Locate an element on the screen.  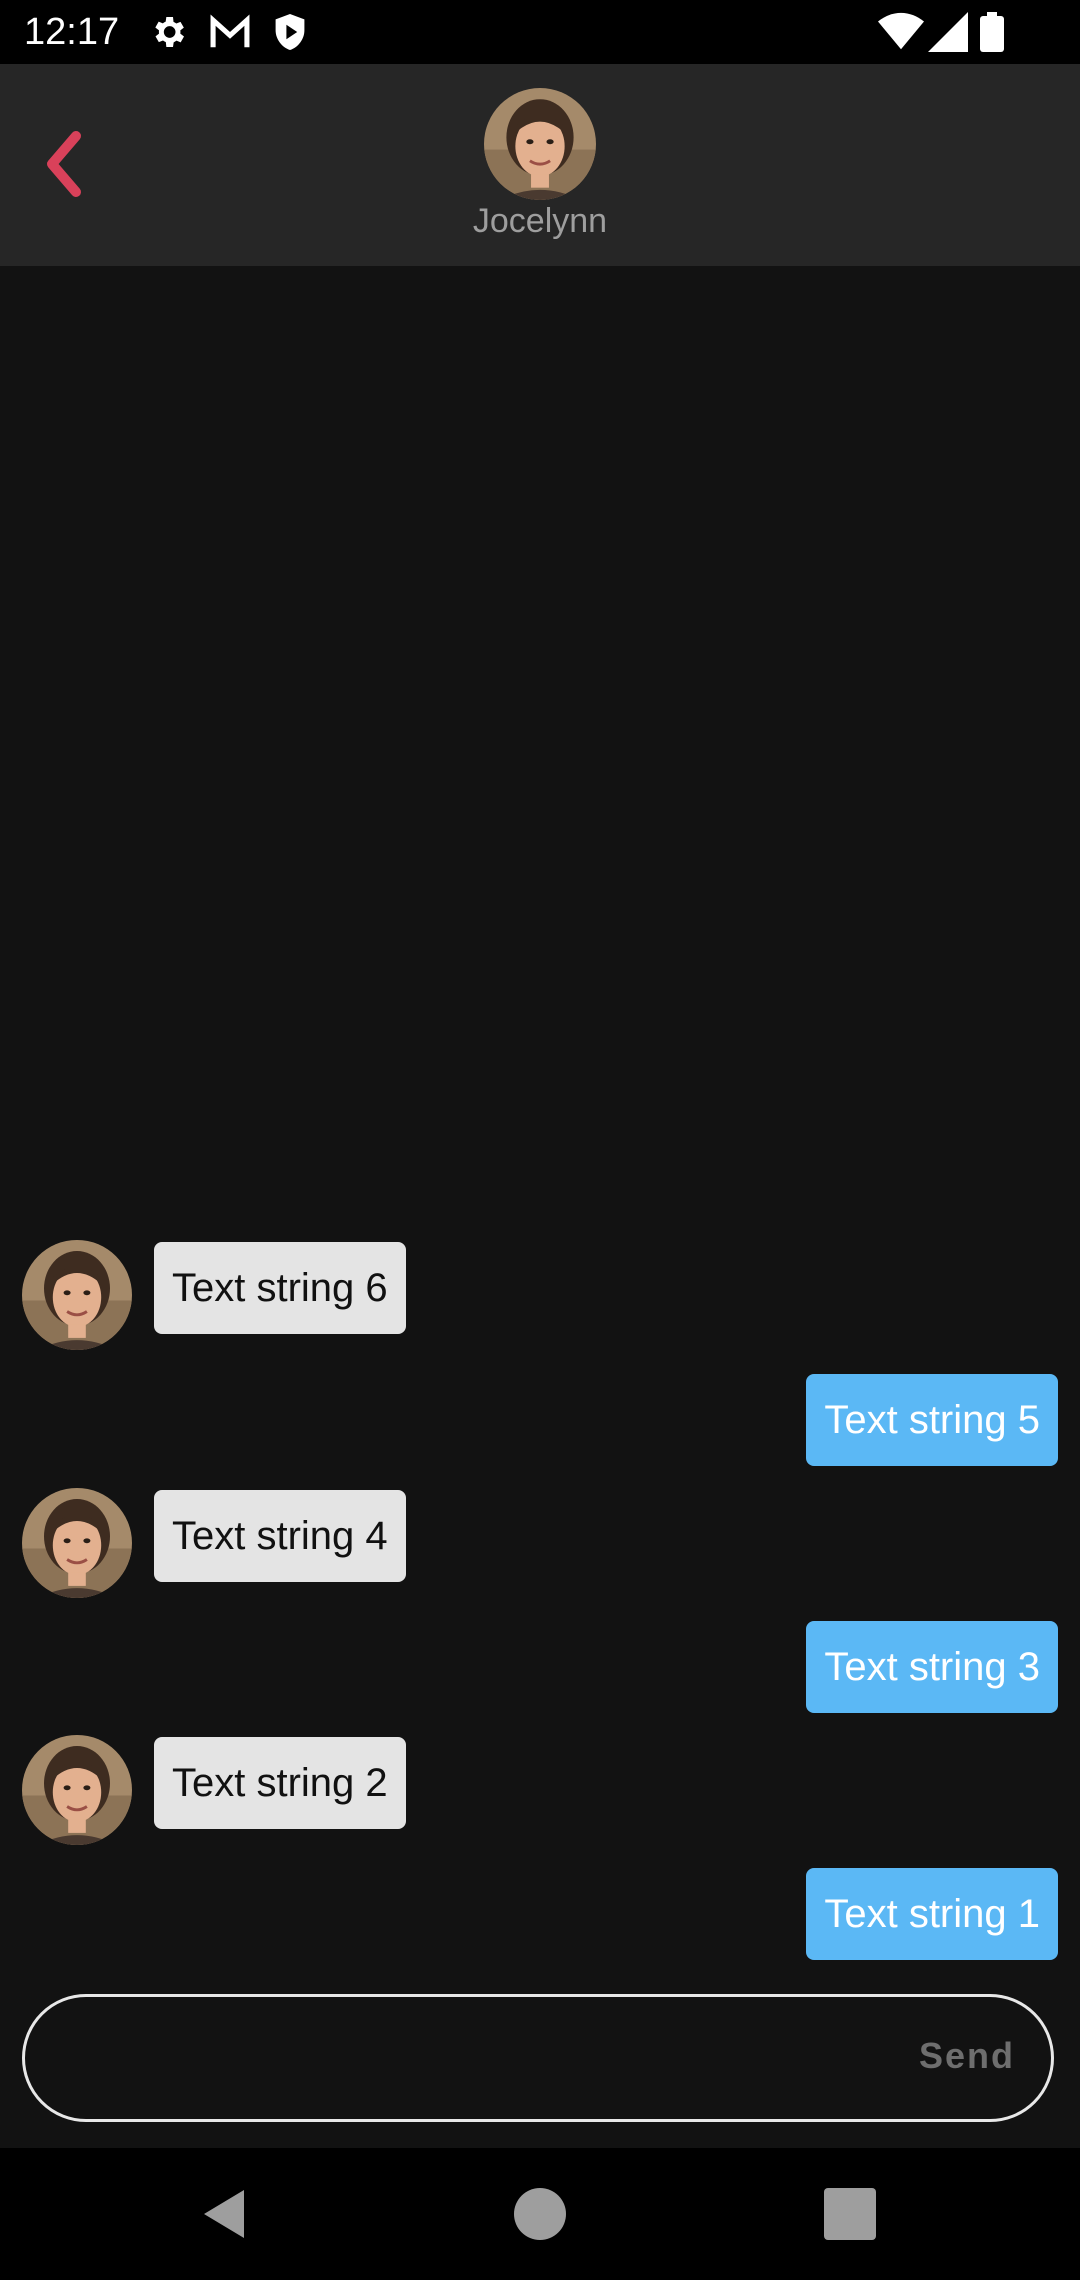
status-bar: 12:17 is located at coordinates (540, 32).